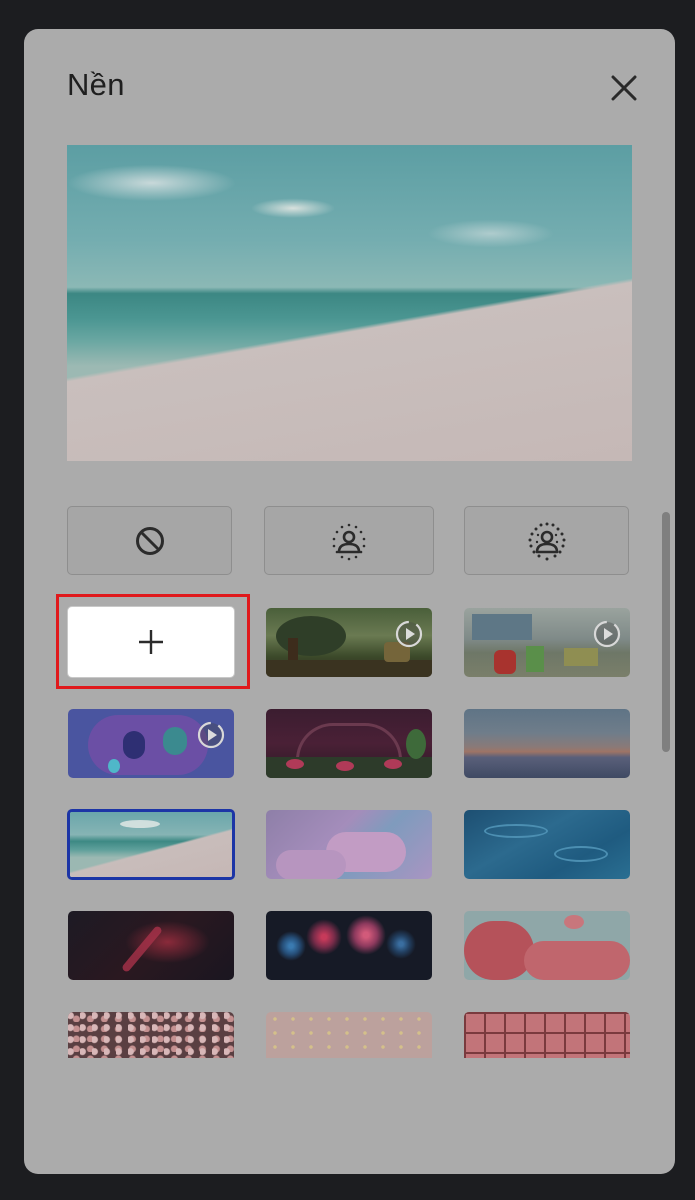 The image size is (695, 1200). What do you see at coordinates (151, 844) in the screenshot?
I see `background-beach-selected` at bounding box center [151, 844].